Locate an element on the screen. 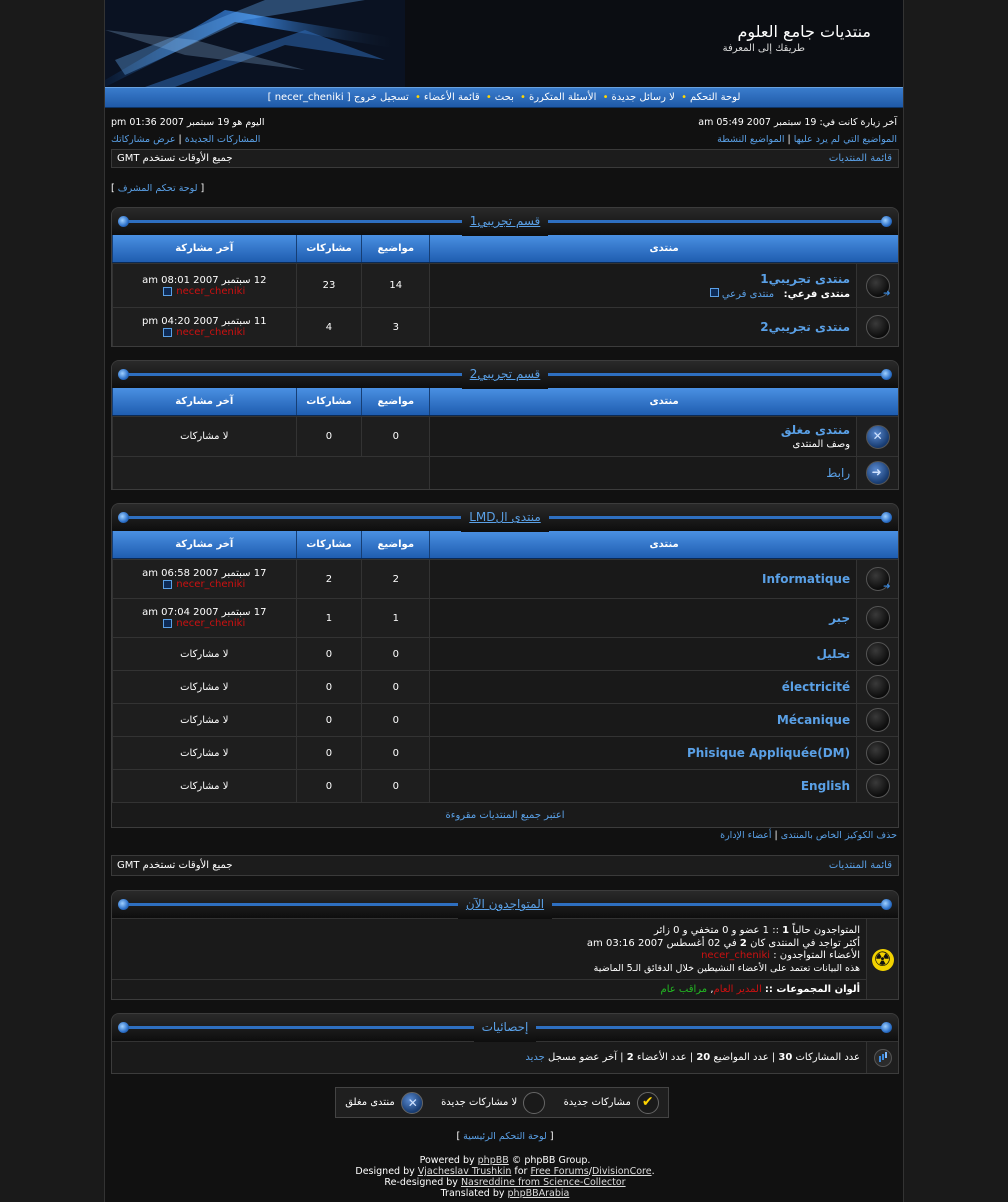 The image size is (1008, 1202). active-topics-link: المواضيع النشطة is located at coordinates (750, 139).